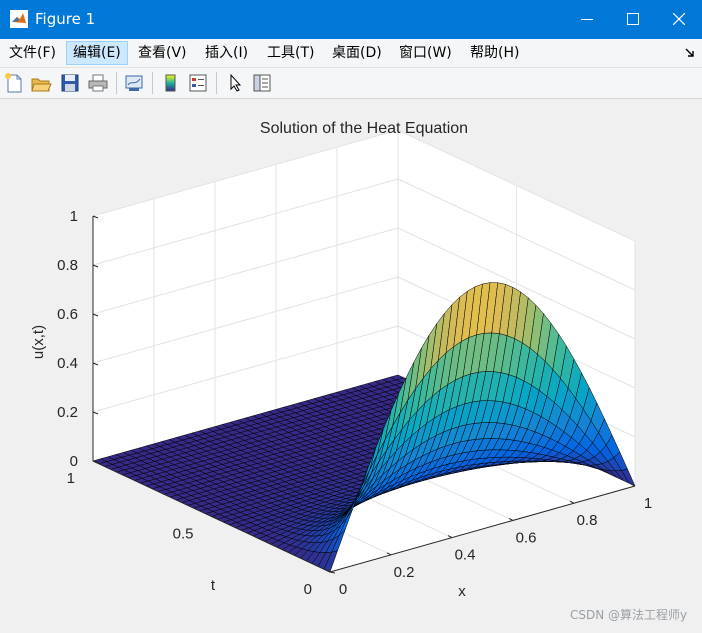 The width and height of the screenshot is (702, 633). What do you see at coordinates (213, 585) in the screenshot?
I see `y-axis-label: t` at bounding box center [213, 585].